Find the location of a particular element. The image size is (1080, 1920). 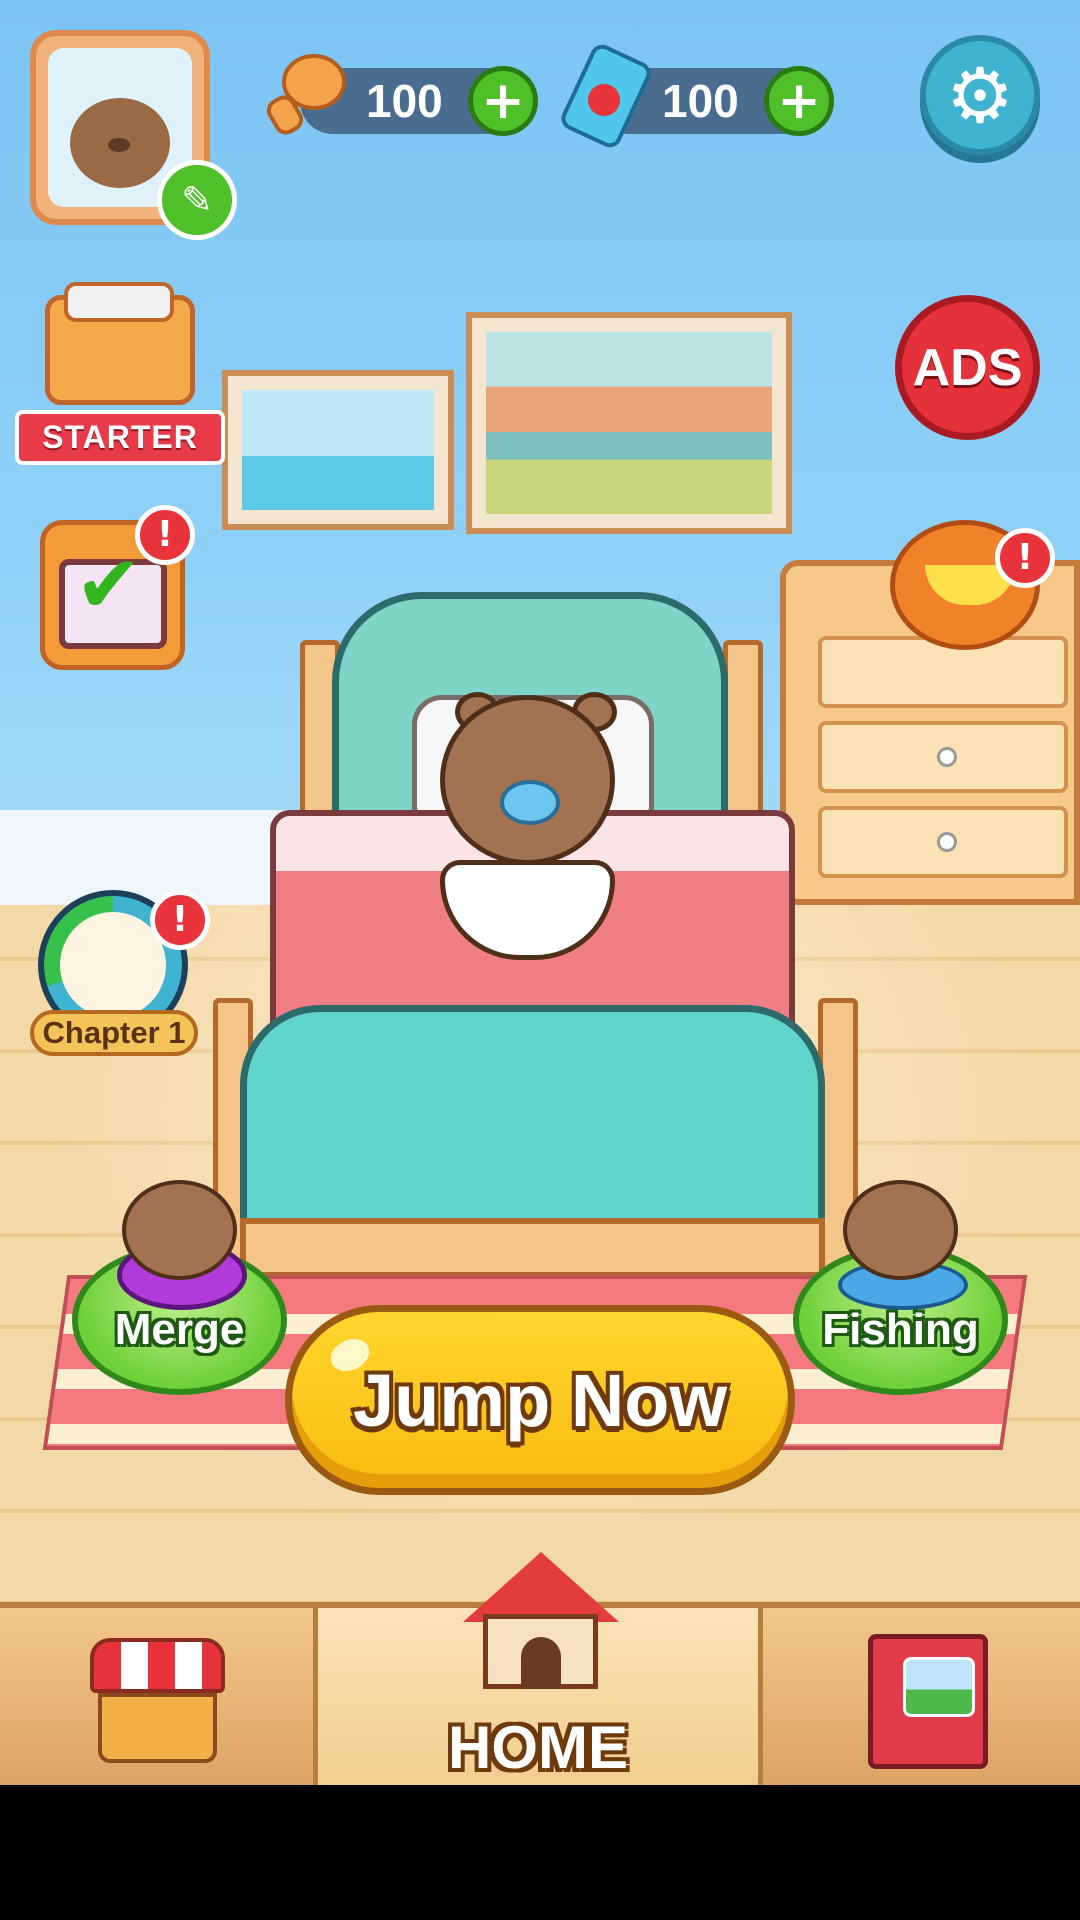

landscape-painting is located at coordinates (629, 423).